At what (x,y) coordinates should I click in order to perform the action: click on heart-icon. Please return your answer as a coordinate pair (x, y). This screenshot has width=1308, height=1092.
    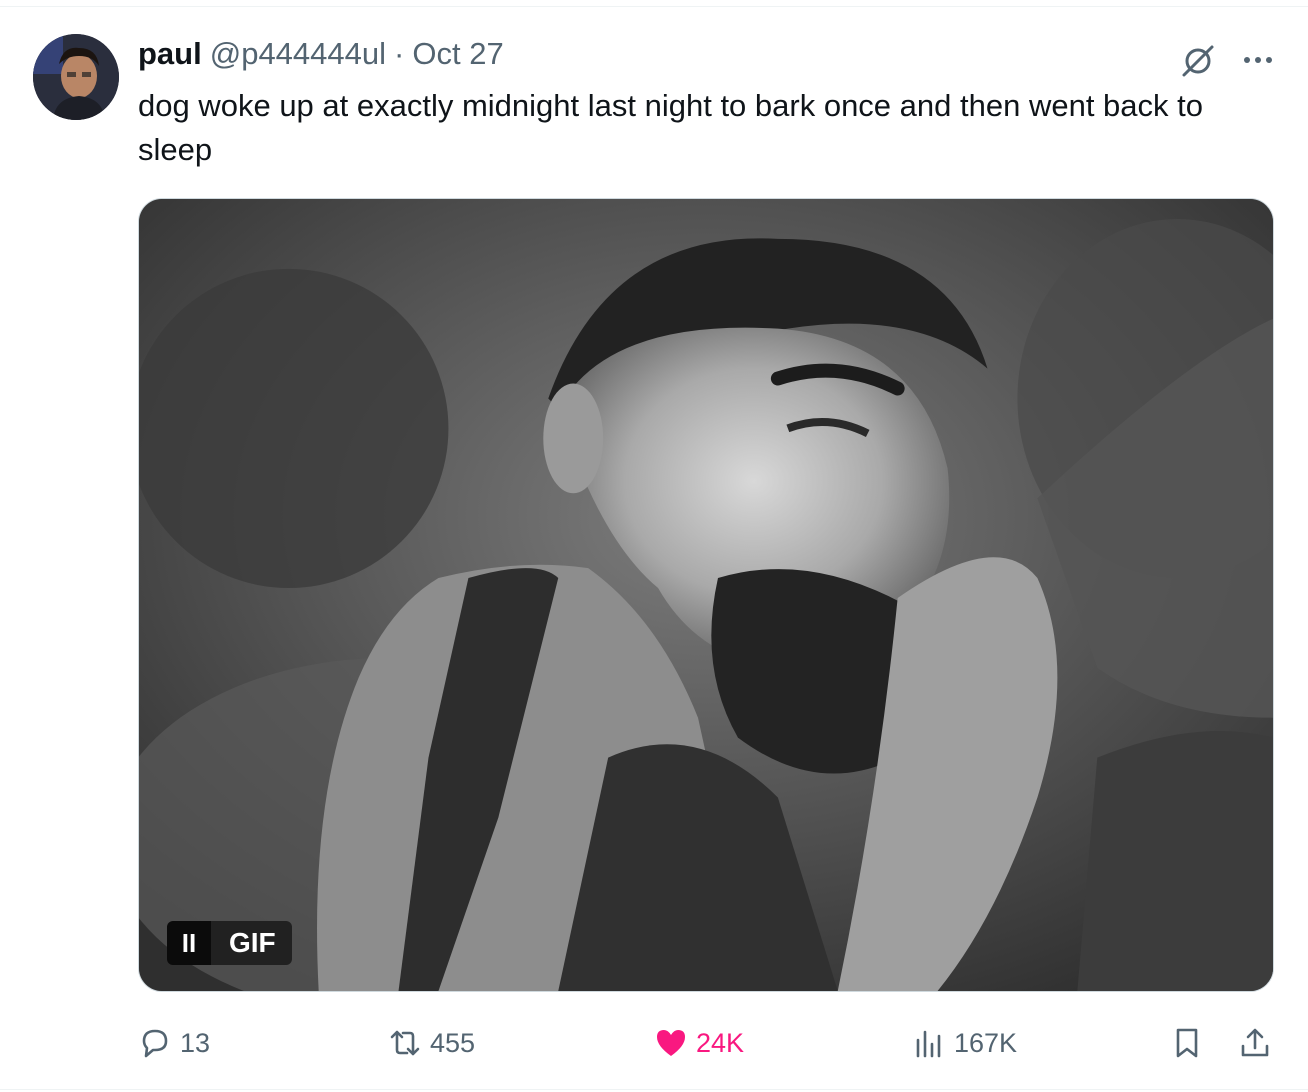
    Looking at the image, I should click on (671, 1043).